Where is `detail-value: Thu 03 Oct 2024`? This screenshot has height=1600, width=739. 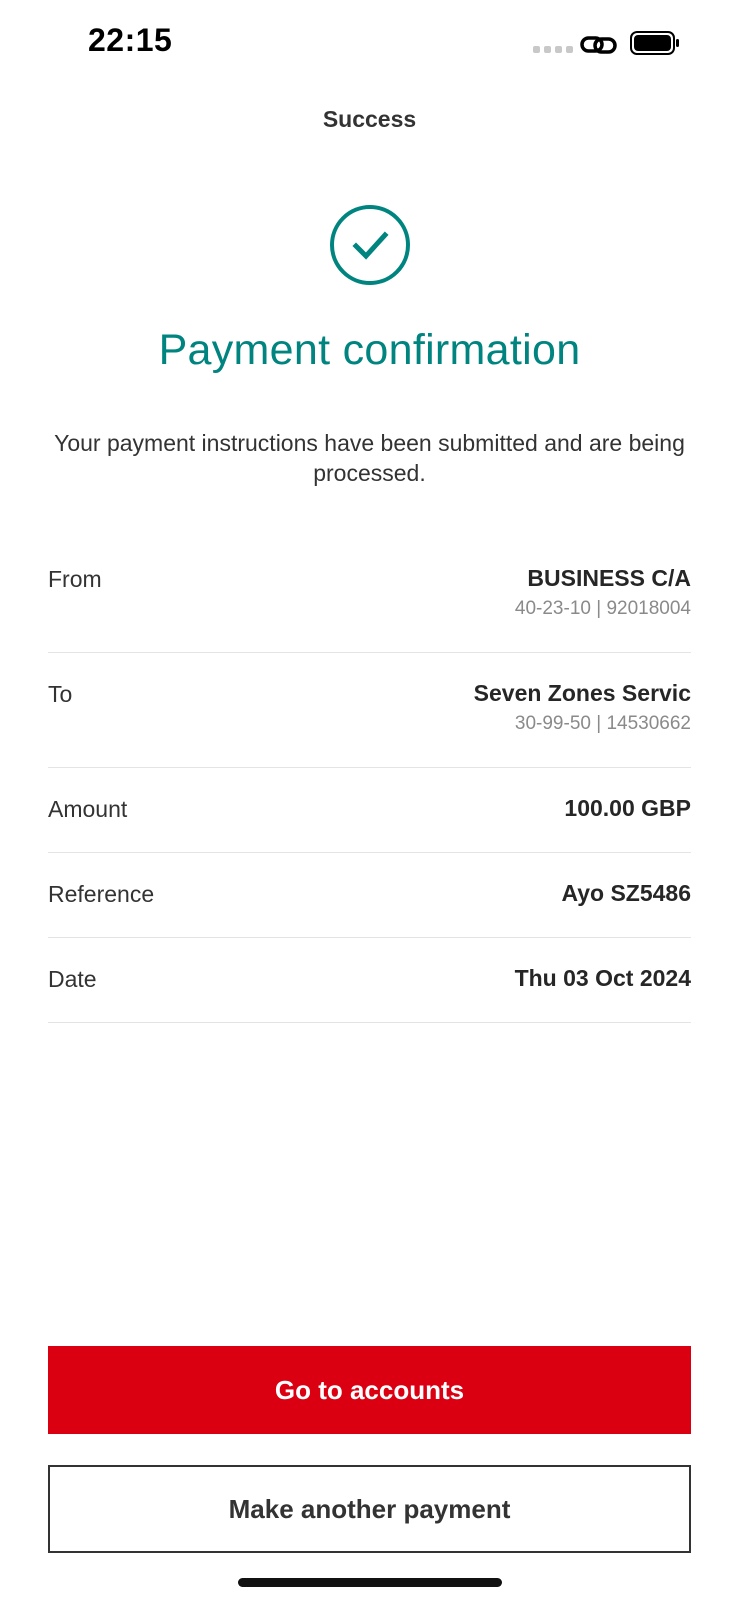 detail-value: Thu 03 Oct 2024 is located at coordinates (602, 978).